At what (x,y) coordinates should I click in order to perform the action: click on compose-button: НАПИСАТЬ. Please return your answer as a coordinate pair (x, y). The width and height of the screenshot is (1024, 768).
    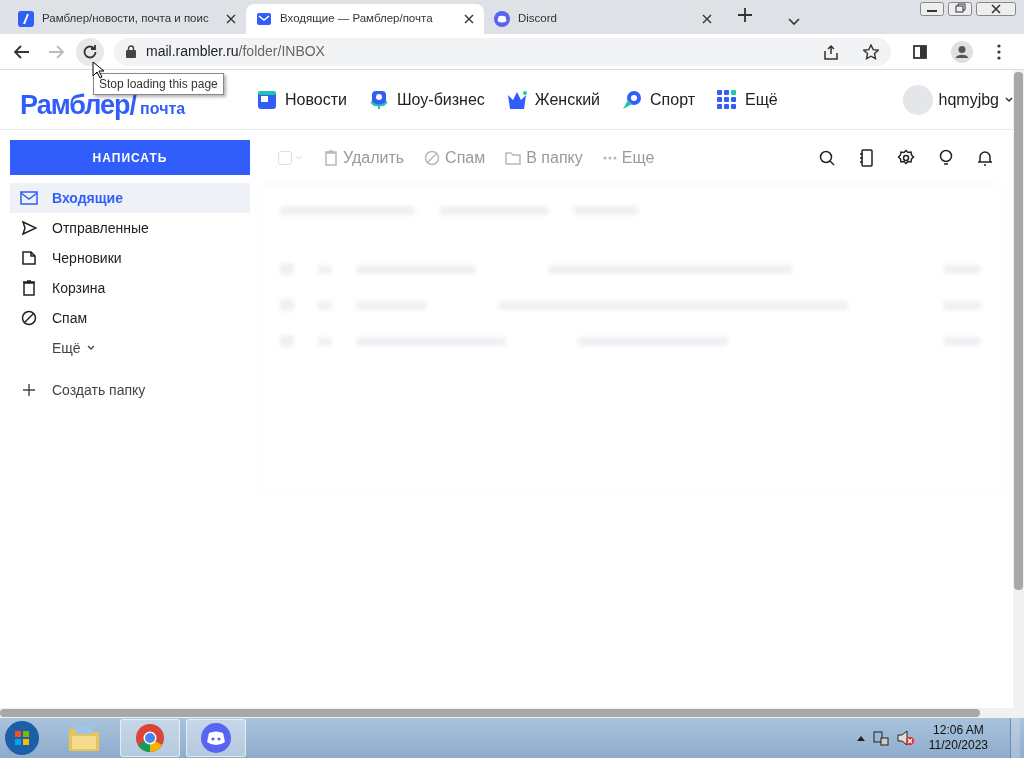
    Looking at the image, I should click on (130, 157).